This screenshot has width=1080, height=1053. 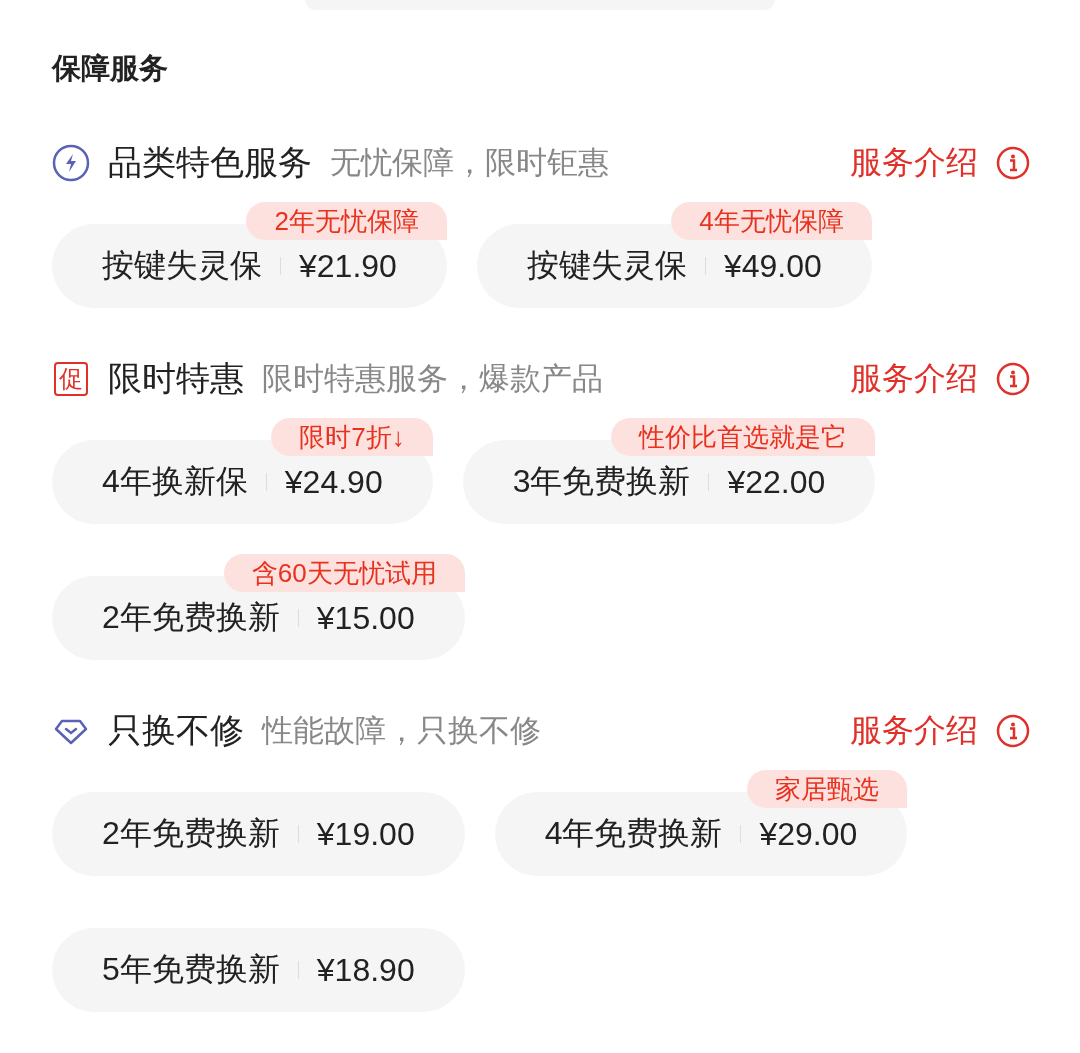 I want to click on service-option: 5年免费换新 ¥18.90, so click(x=258, y=970).